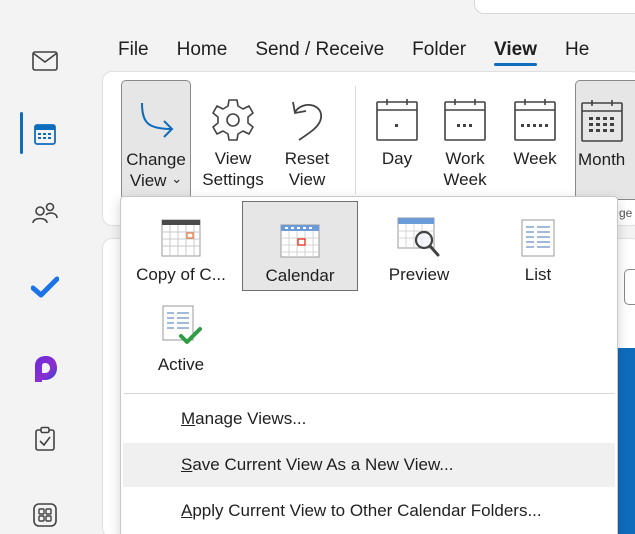 Image resolution: width=635 pixels, height=534 pixels. I want to click on view-preview-label: Preview, so click(419, 274).